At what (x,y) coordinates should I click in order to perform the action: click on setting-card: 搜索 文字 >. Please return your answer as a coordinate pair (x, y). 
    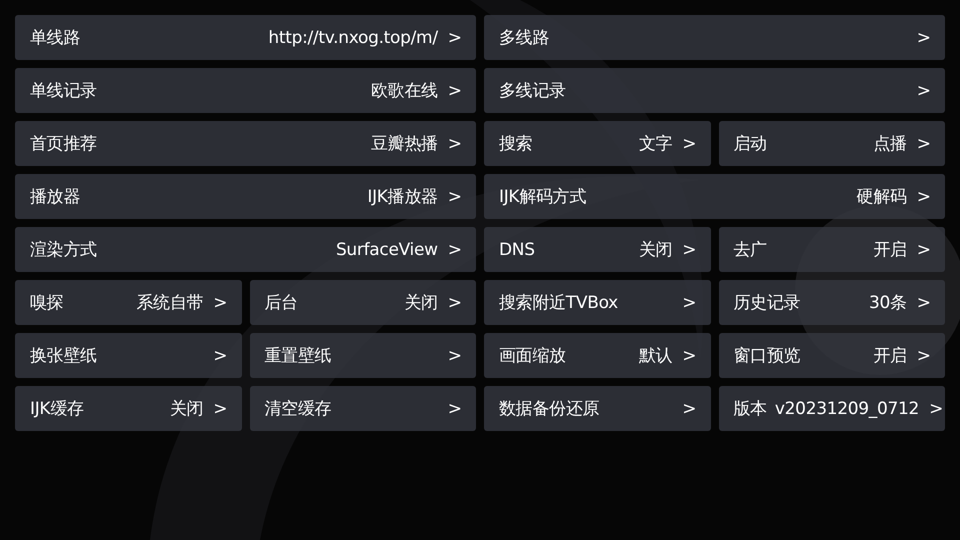
    Looking at the image, I should click on (597, 143).